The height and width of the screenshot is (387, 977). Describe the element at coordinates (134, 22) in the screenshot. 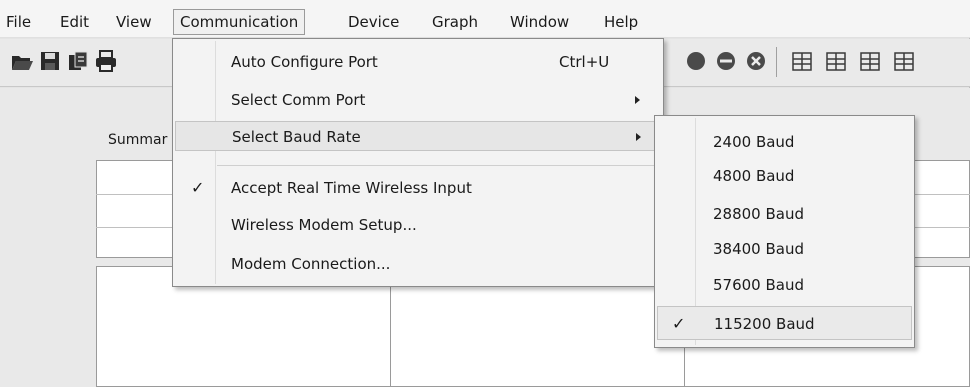

I see `menu-view: View` at that location.